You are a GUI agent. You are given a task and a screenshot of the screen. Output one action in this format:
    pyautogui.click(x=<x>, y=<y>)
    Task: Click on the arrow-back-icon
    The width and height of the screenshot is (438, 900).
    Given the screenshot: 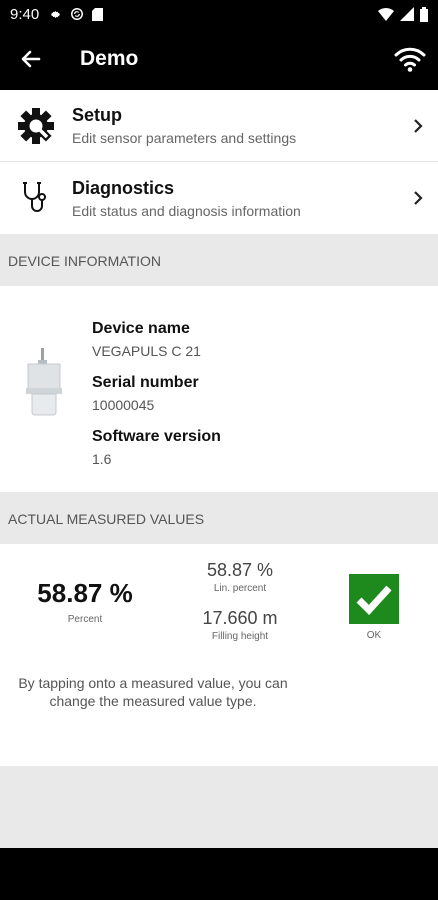 What is the action you would take?
    pyautogui.click(x=31, y=59)
    